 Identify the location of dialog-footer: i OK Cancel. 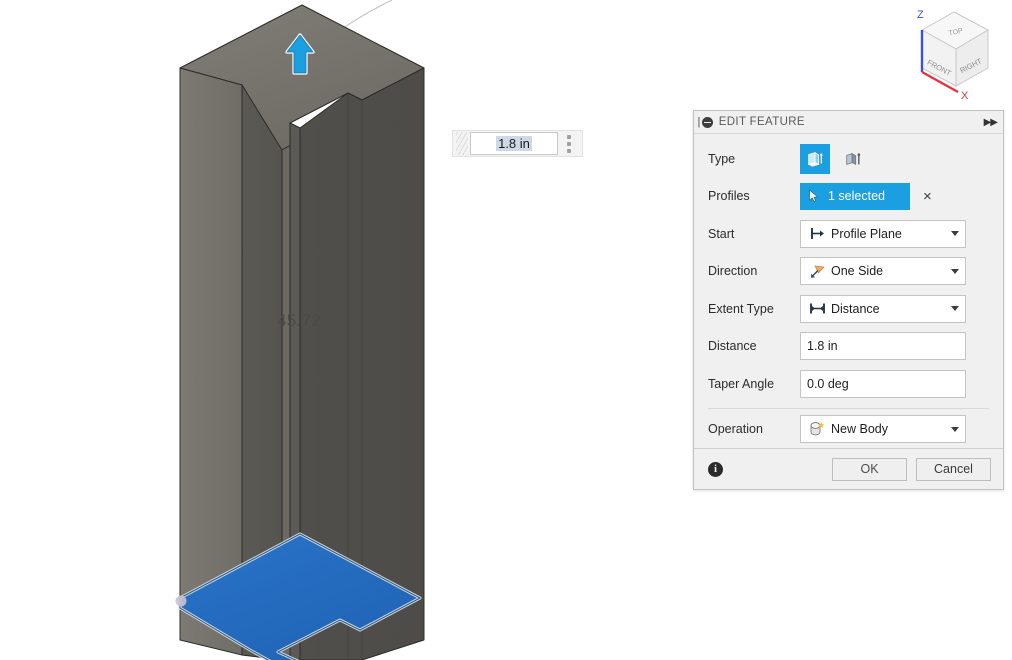
(848, 468).